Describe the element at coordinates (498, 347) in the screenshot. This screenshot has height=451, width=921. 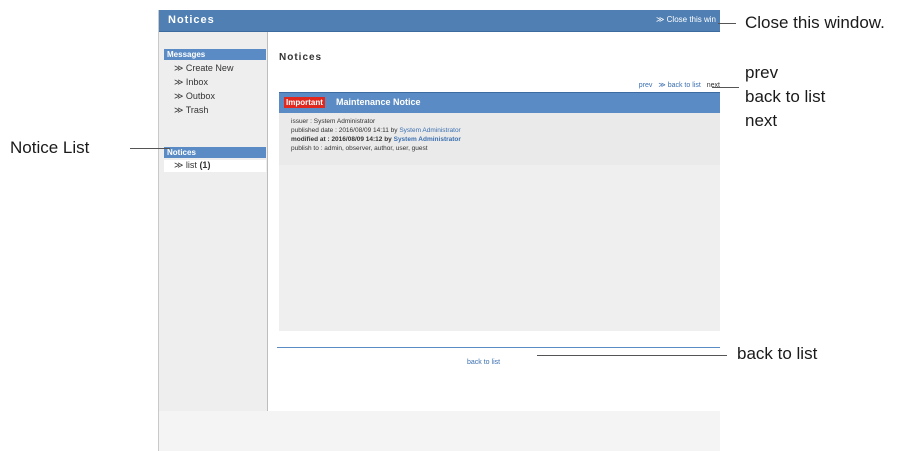
I see `divider` at that location.